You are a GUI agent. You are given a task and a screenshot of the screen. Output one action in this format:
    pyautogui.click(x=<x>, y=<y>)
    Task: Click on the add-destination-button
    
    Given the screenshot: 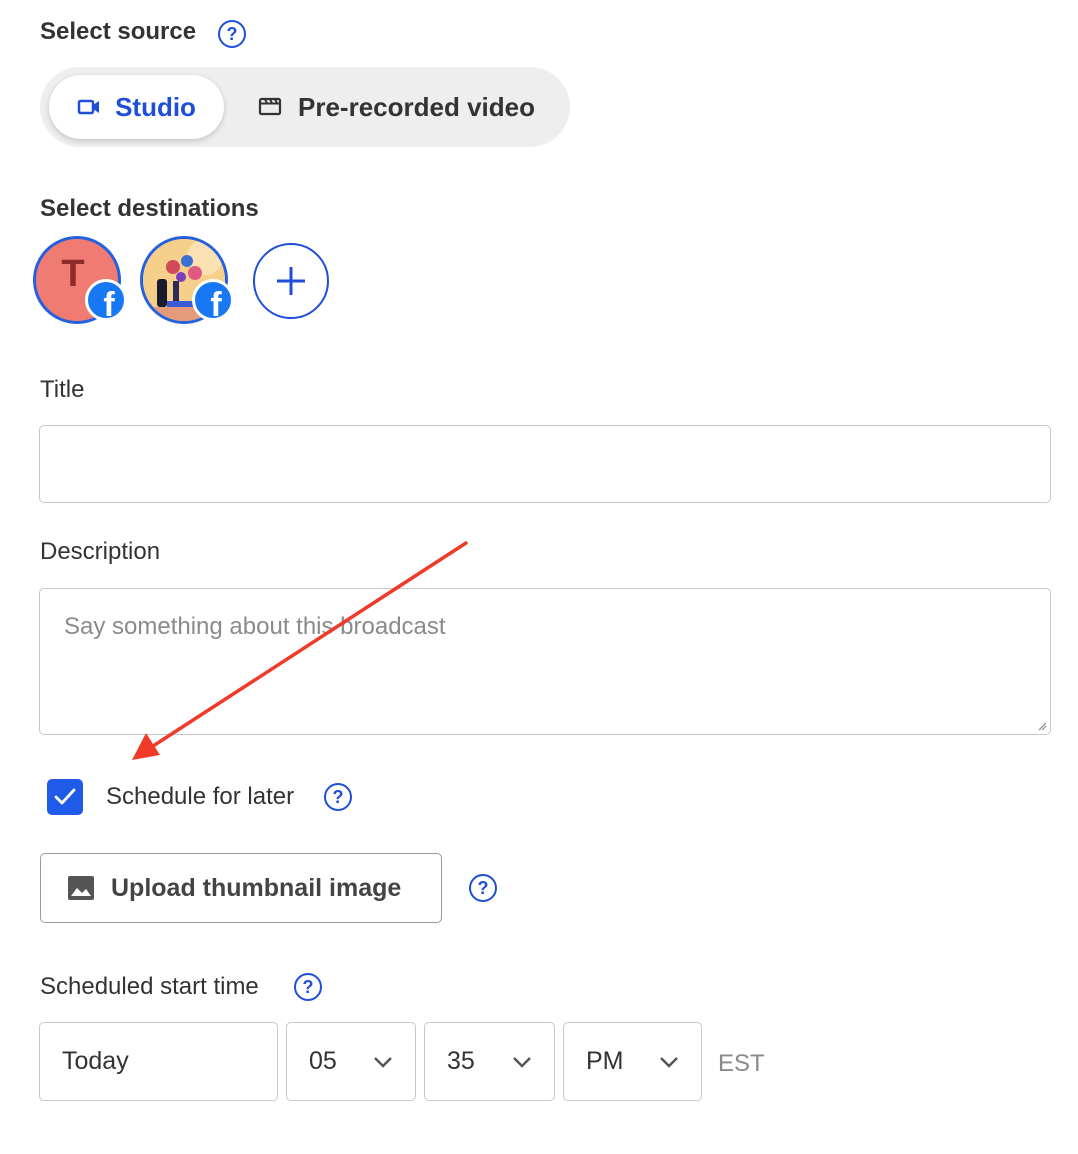 What is the action you would take?
    pyautogui.click(x=291, y=281)
    